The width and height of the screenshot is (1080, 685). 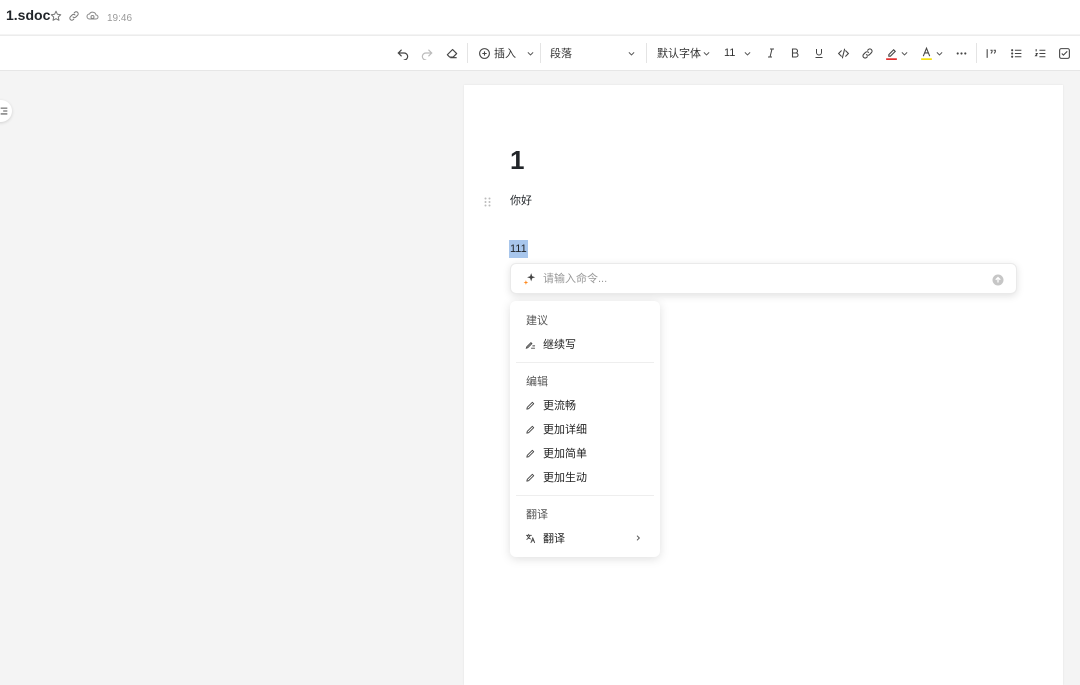 I want to click on ordered-list-icon, so click(x=1040, y=52).